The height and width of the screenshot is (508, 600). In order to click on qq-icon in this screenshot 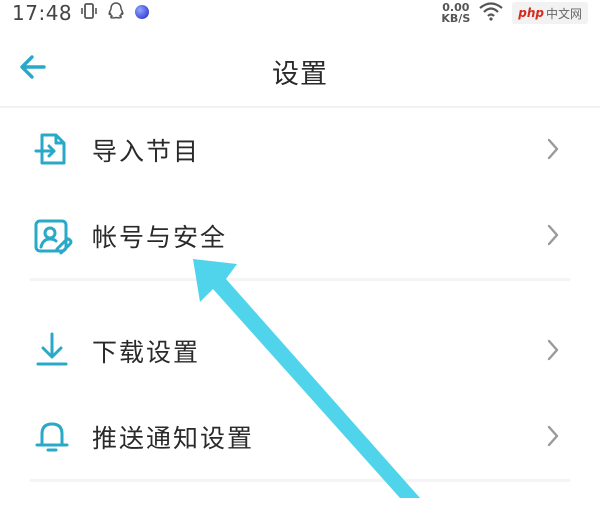, I will do `click(116, 13)`.